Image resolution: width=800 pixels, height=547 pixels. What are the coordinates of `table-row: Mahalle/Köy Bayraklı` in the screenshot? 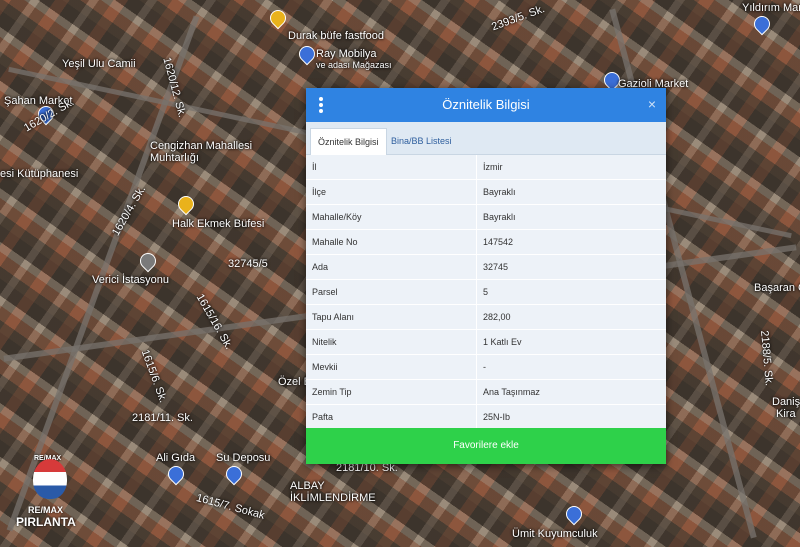 It's located at (486, 217).